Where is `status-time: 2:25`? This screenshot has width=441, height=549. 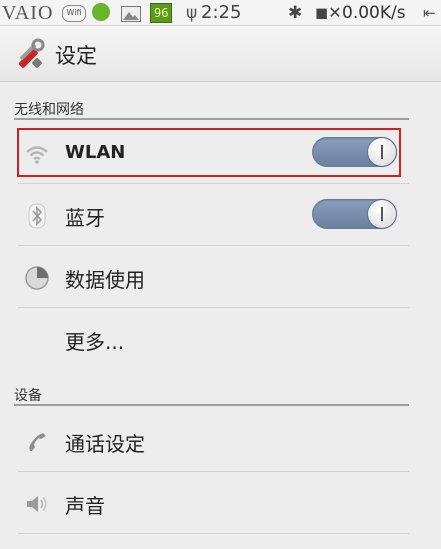 status-time: 2:25 is located at coordinates (221, 12).